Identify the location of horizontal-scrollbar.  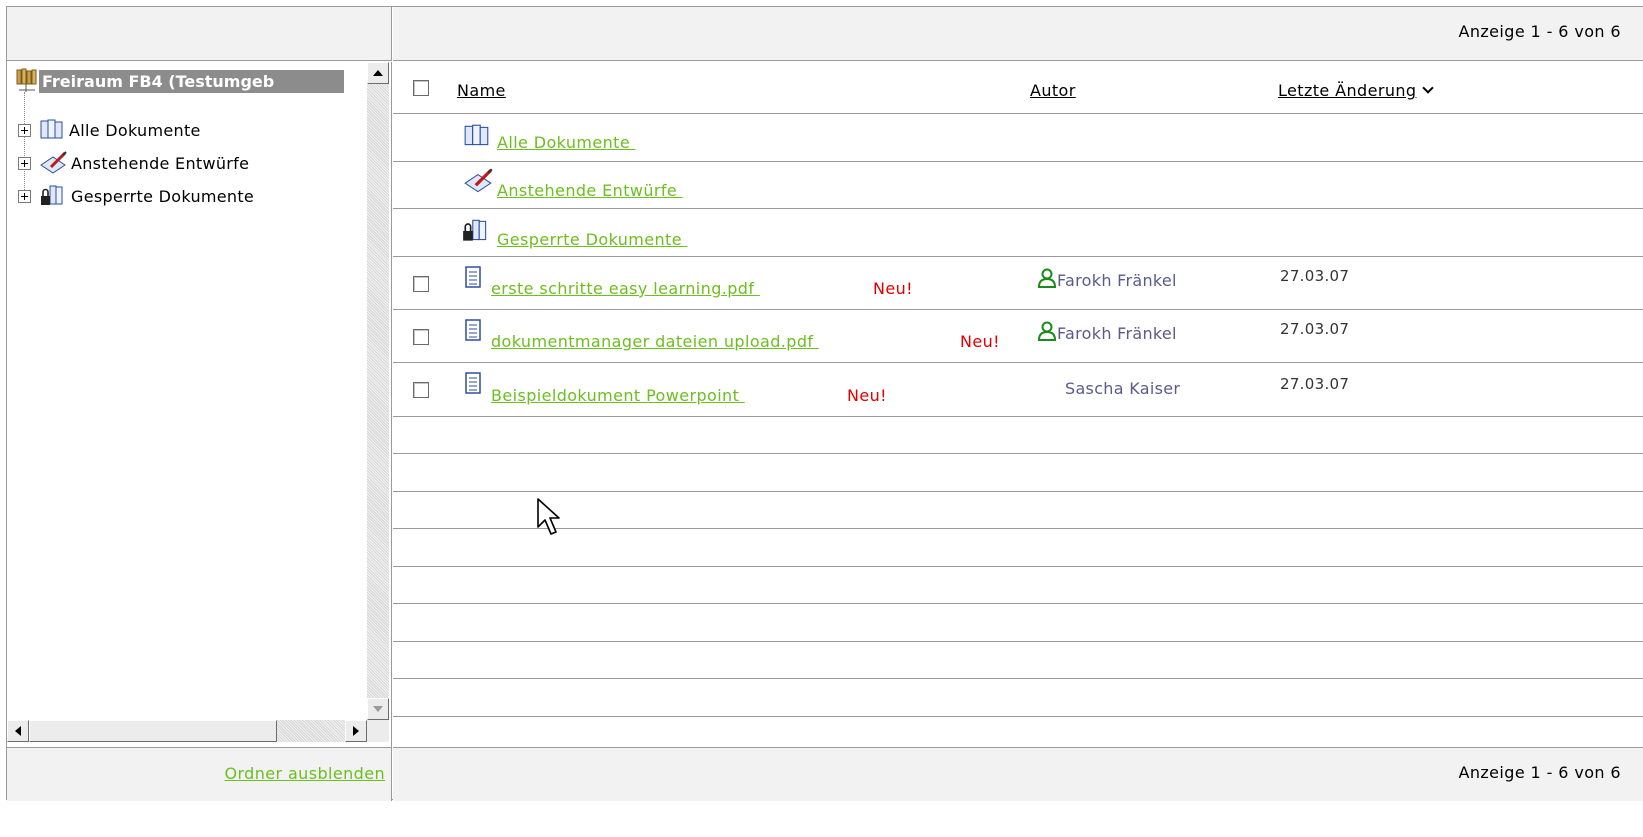
(187, 731).